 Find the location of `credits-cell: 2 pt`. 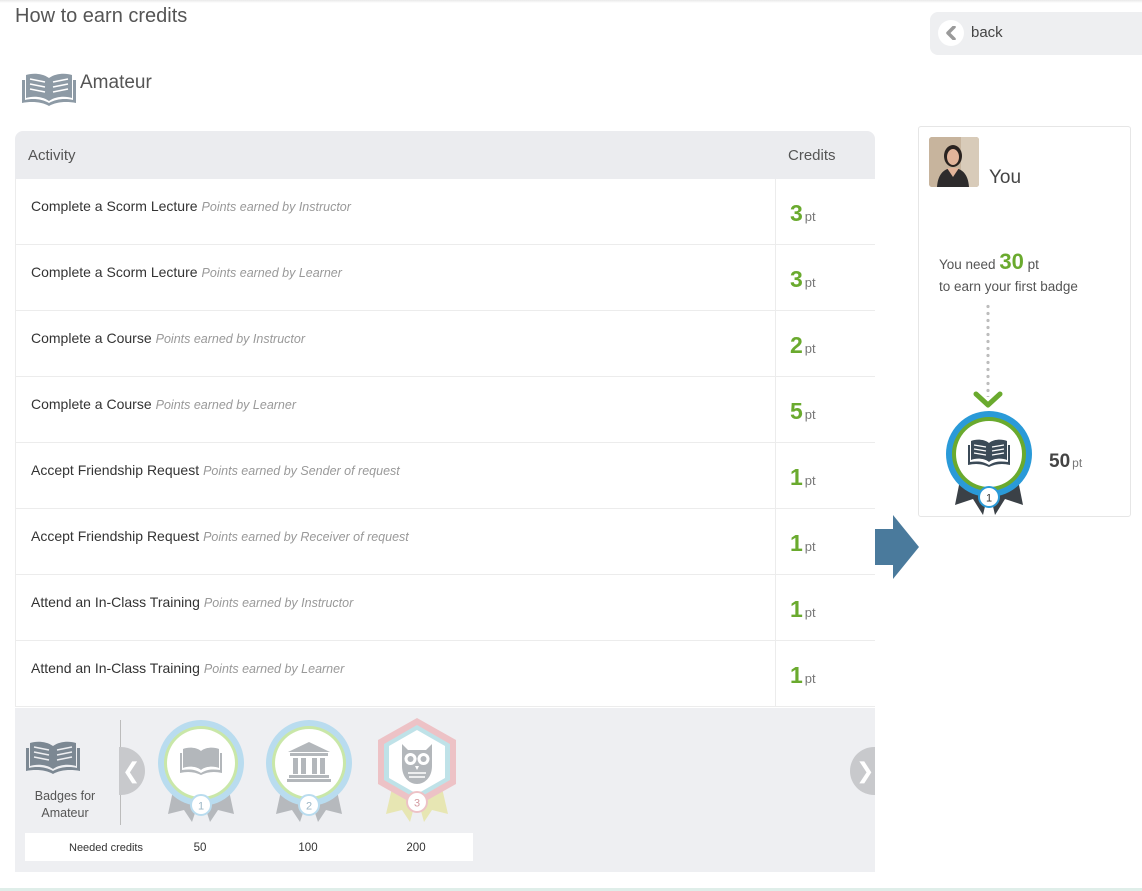

credits-cell: 2 pt is located at coordinates (825, 343).